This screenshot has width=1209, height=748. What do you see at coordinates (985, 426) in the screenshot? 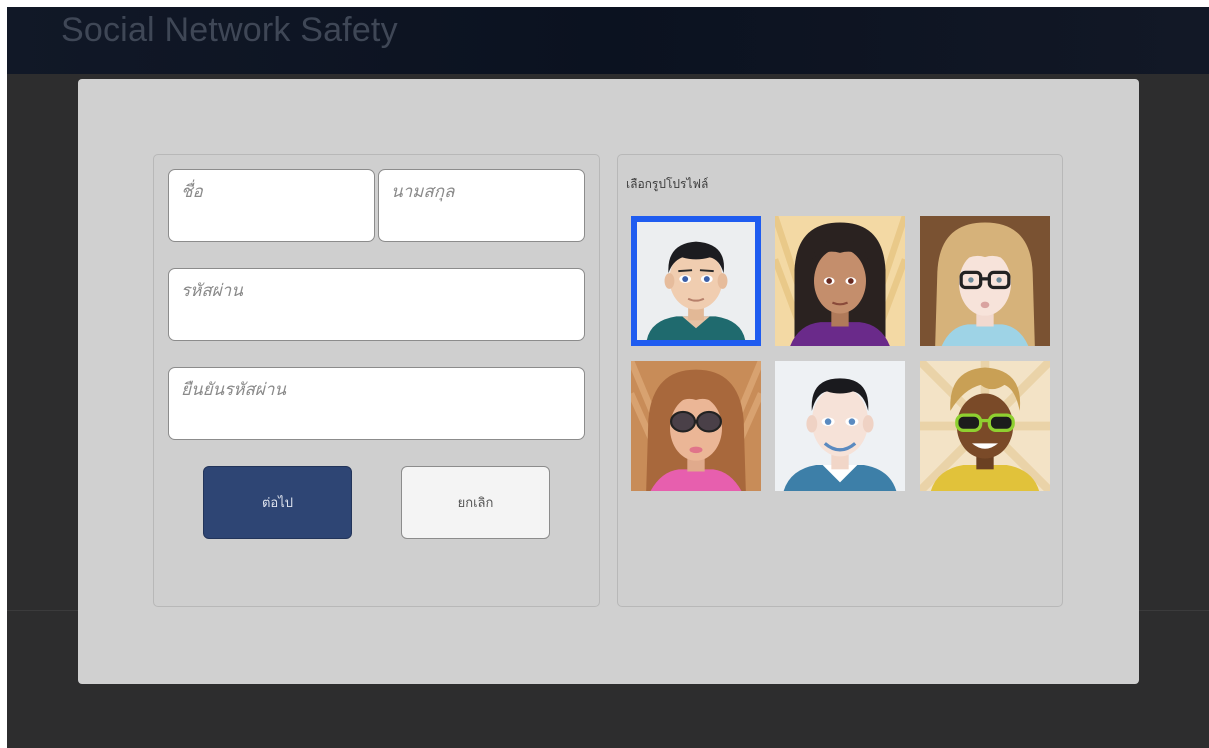
I see `boy-green-sunglasses-avatar` at bounding box center [985, 426].